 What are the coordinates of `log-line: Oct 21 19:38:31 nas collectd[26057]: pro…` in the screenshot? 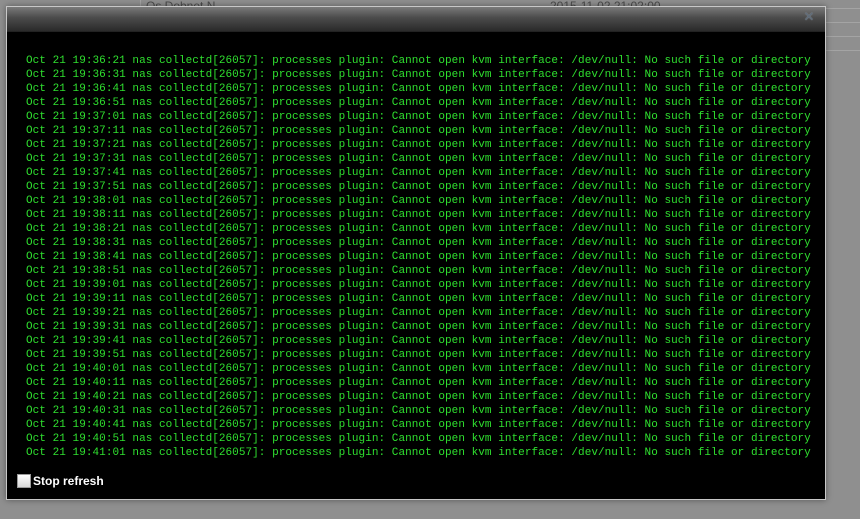 It's located at (418, 243).